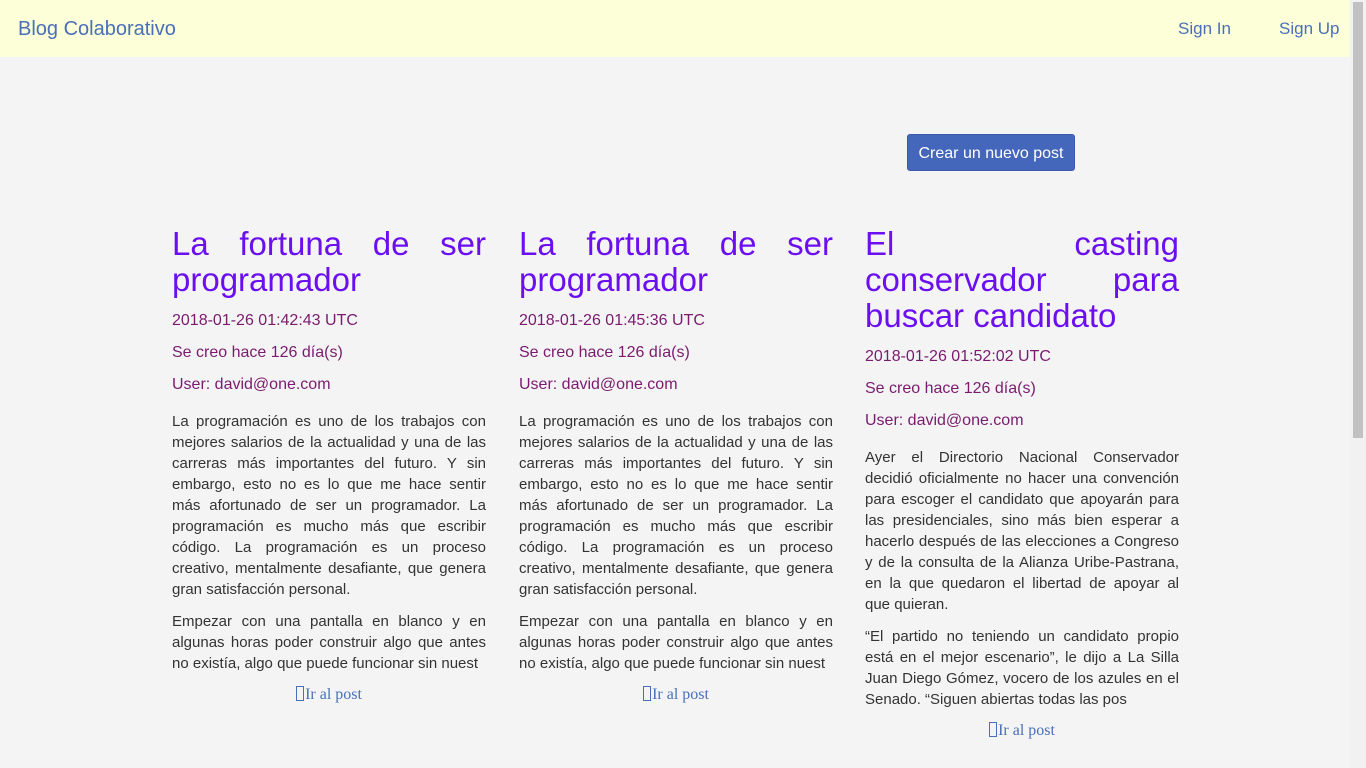 This screenshot has width=1366, height=768. What do you see at coordinates (1309, 29) in the screenshot?
I see `sign-up-link: Sign Up` at bounding box center [1309, 29].